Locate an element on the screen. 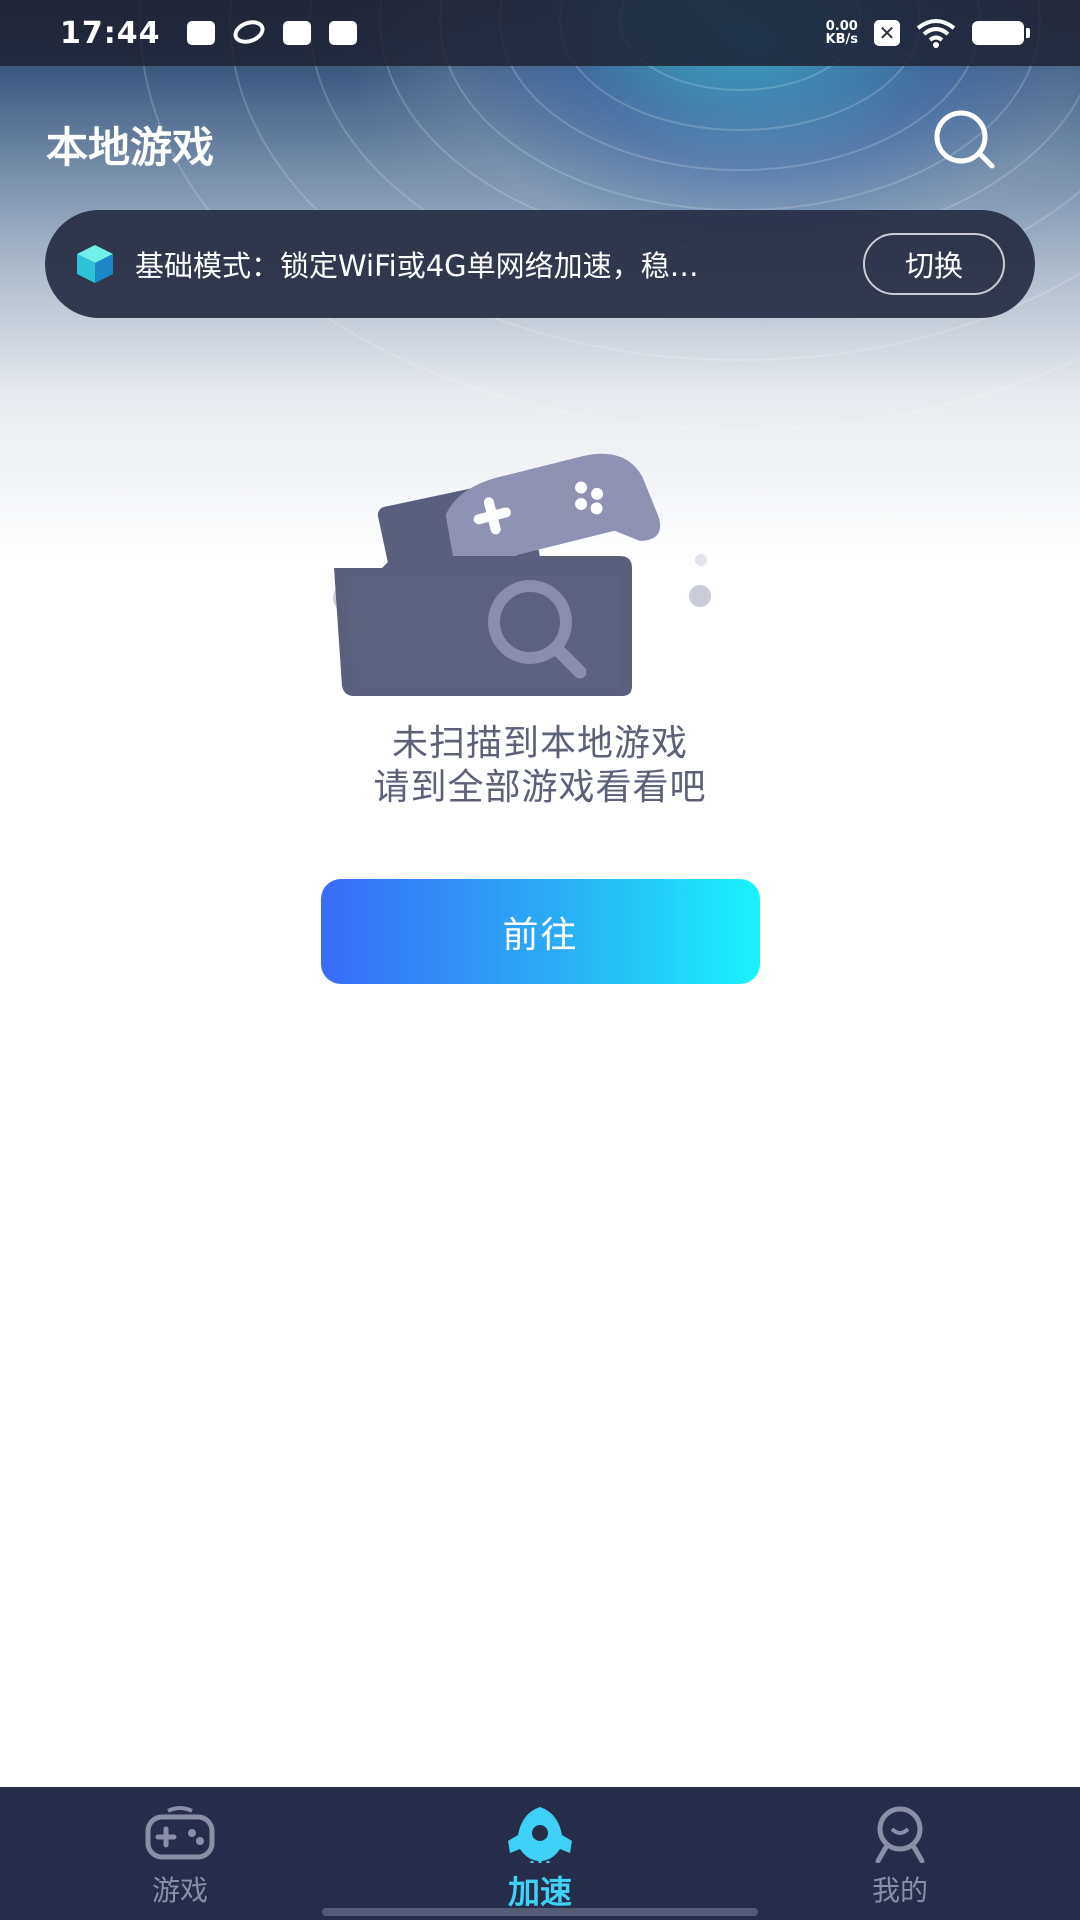 The image size is (1080, 1920). network-speed: 0.00 KB/s is located at coordinates (842, 33).